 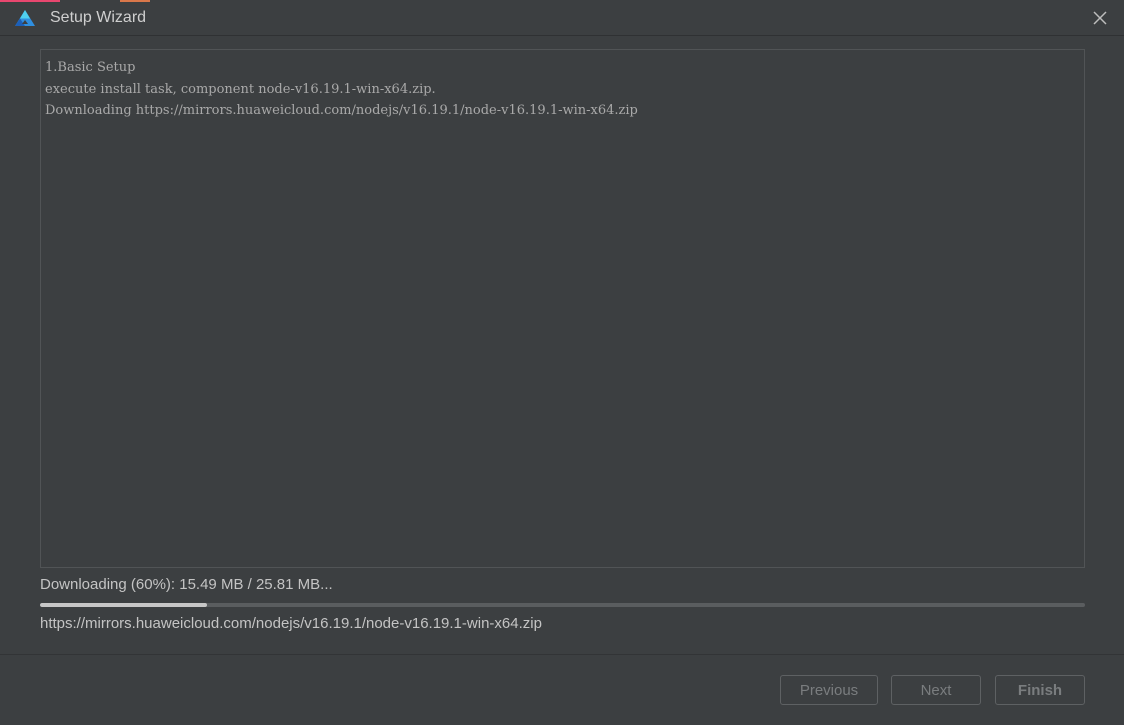 What do you see at coordinates (1100, 18) in the screenshot?
I see `close-icon` at bounding box center [1100, 18].